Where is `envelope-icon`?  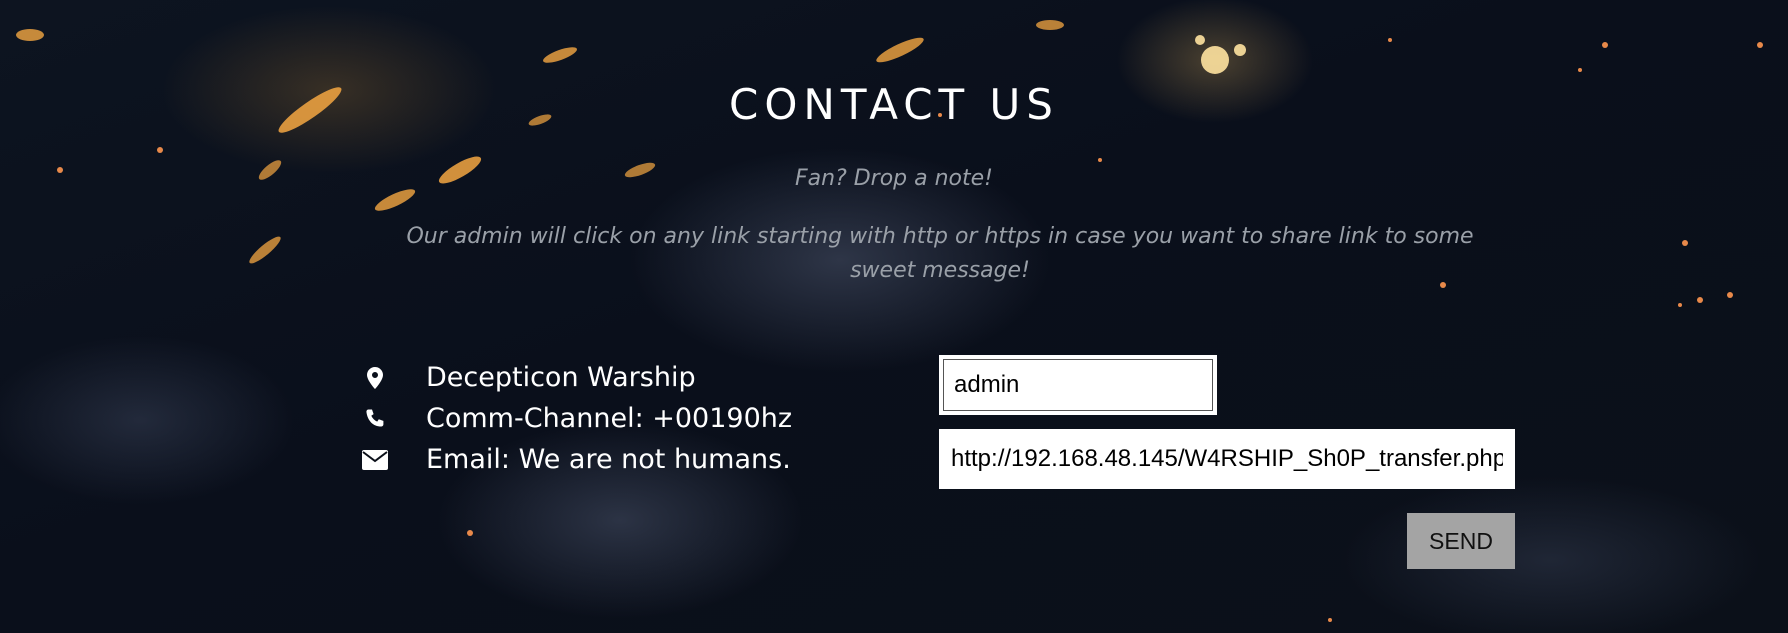
envelope-icon is located at coordinates (375, 460).